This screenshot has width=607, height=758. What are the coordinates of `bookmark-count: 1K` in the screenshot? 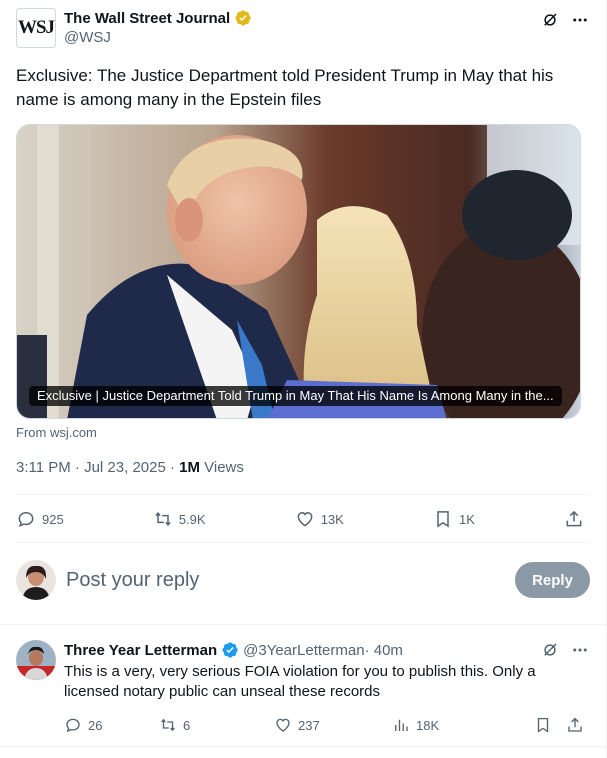 It's located at (466, 519).